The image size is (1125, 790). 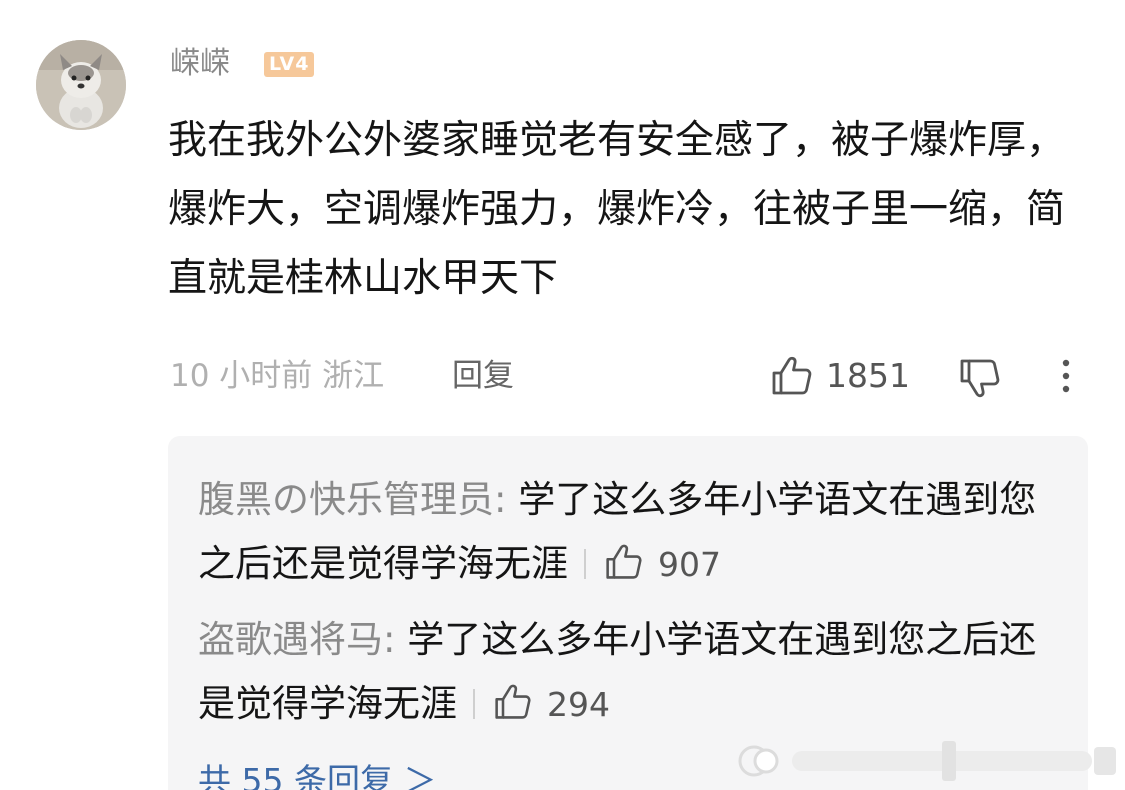 What do you see at coordinates (483, 376) in the screenshot?
I see `reply-button: 回复` at bounding box center [483, 376].